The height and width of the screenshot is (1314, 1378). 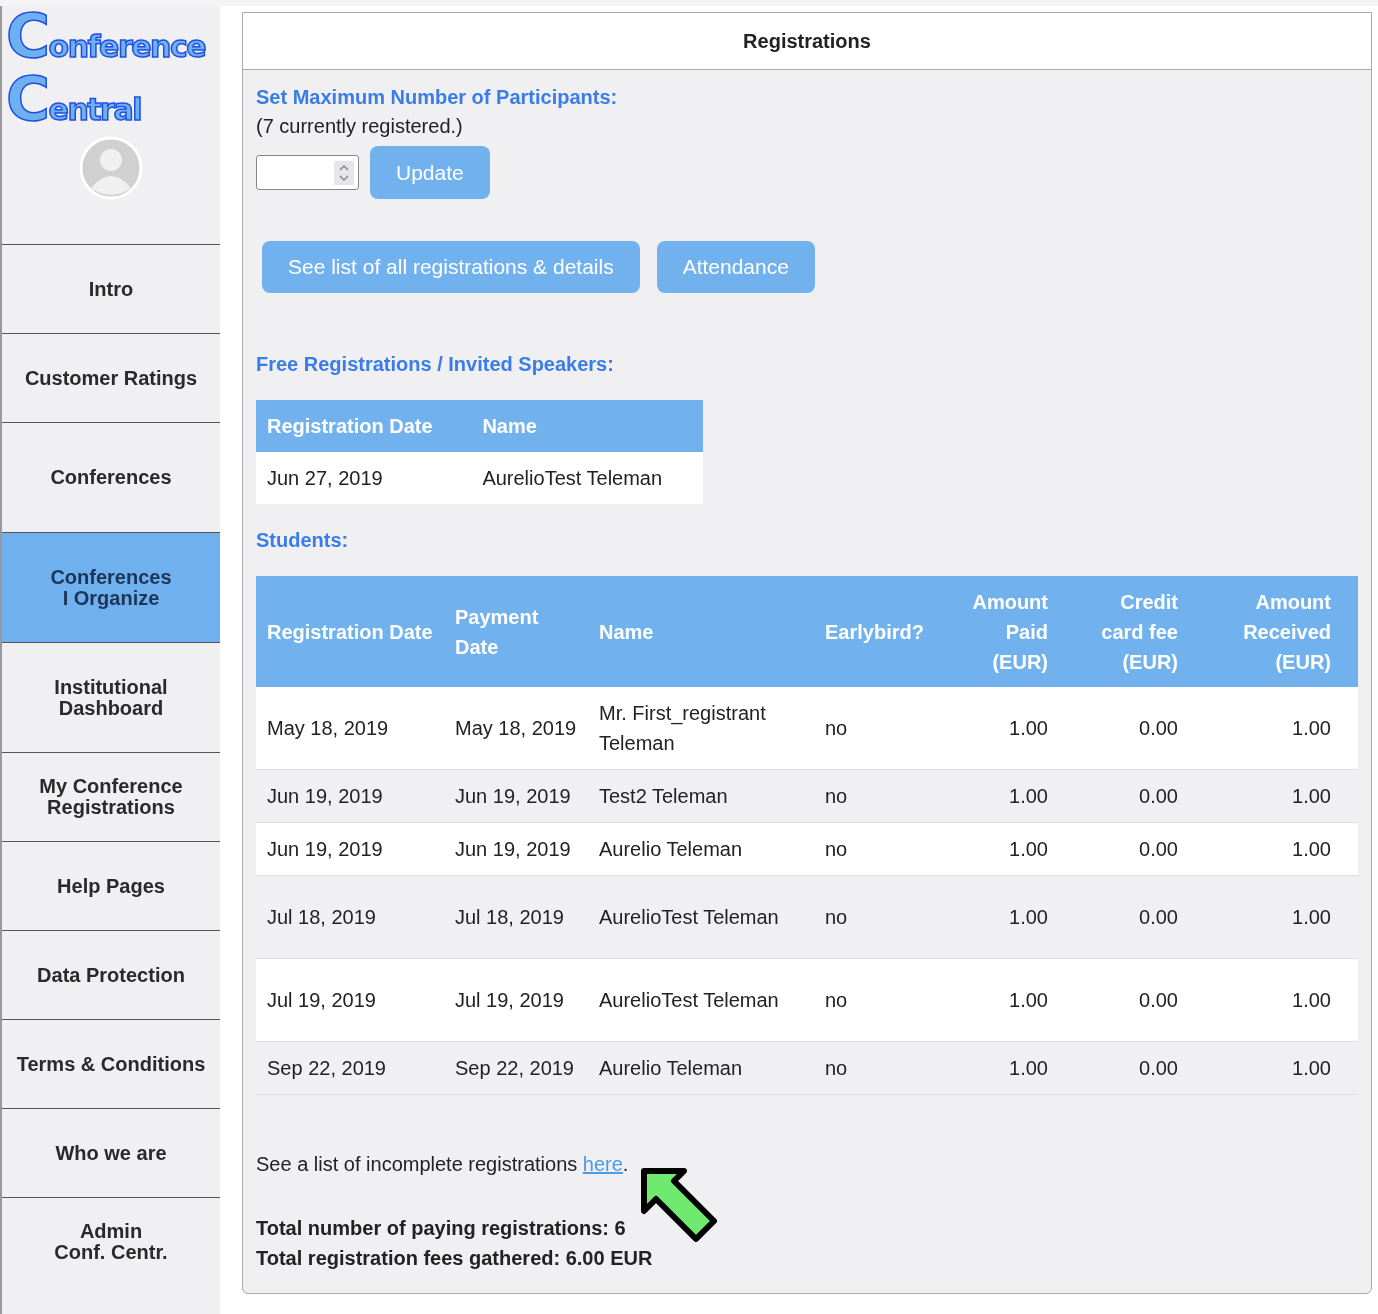 What do you see at coordinates (701, 796) in the screenshot?
I see `table-cell: Test2 Teleman` at bounding box center [701, 796].